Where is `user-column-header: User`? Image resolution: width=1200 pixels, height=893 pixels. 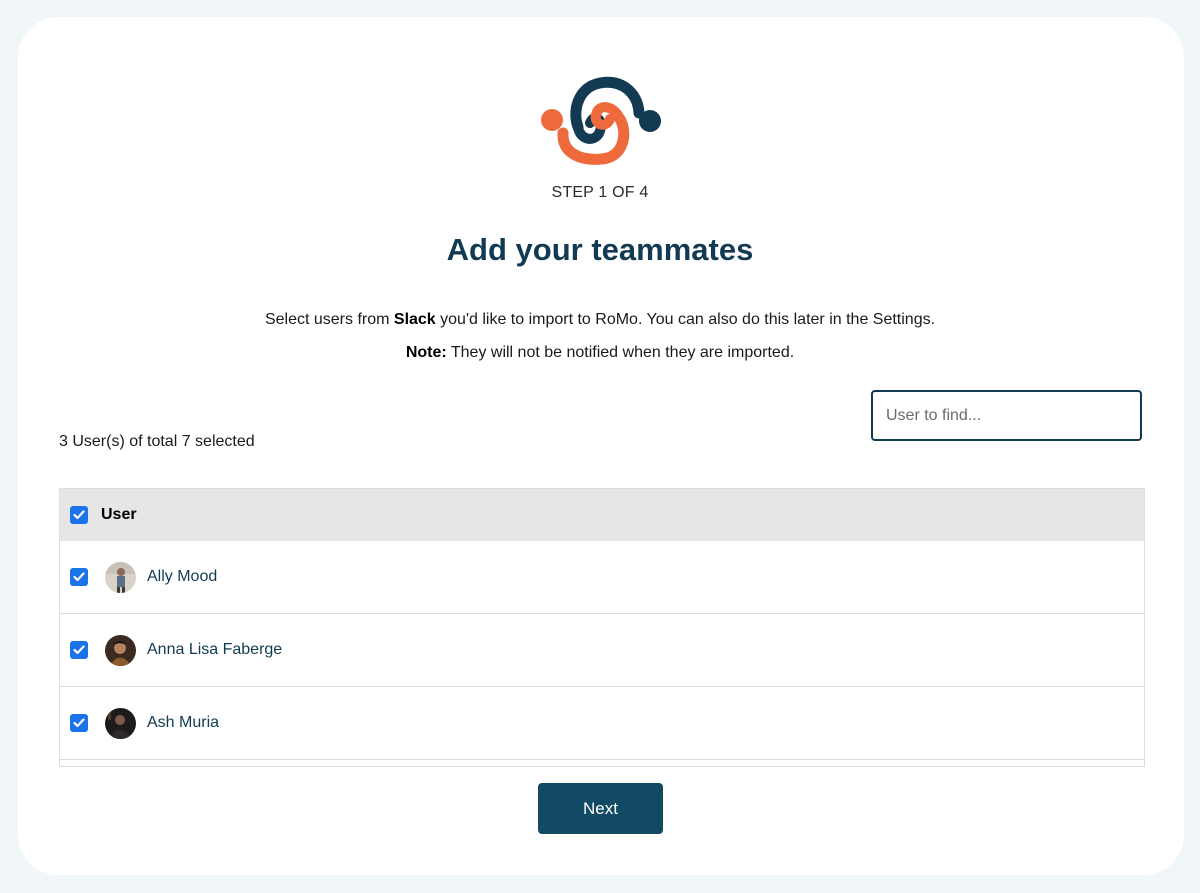 user-column-header: User is located at coordinates (119, 514).